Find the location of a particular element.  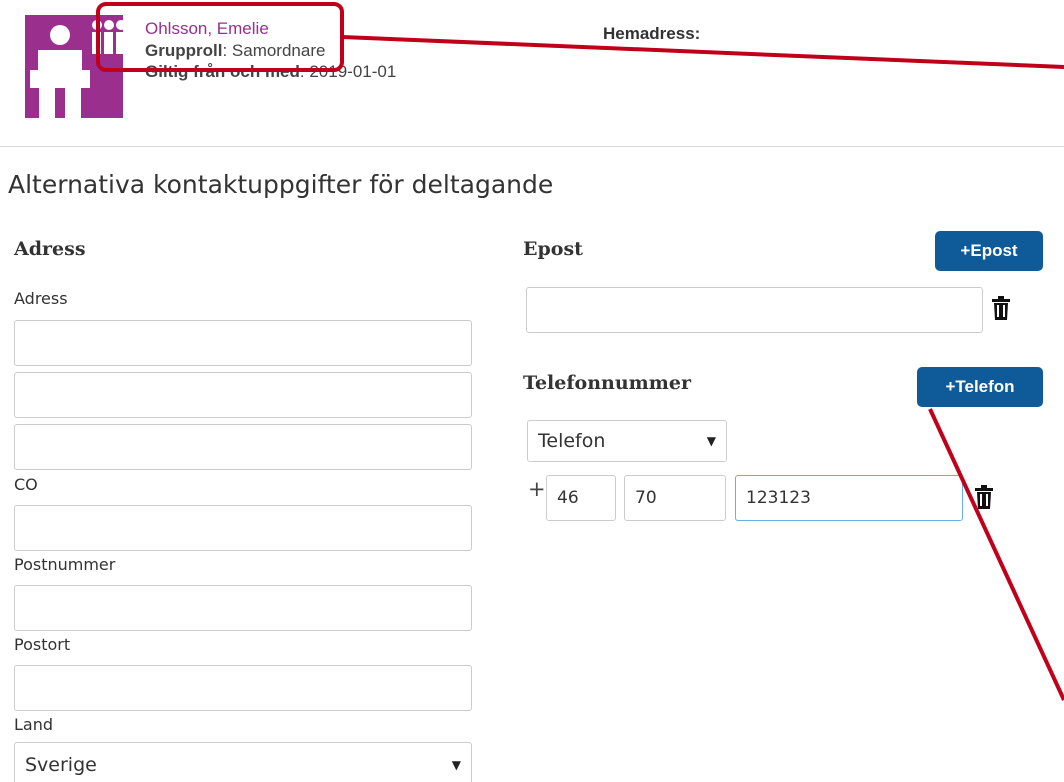

valid-from-label: Giltig från och med is located at coordinates (222, 71).